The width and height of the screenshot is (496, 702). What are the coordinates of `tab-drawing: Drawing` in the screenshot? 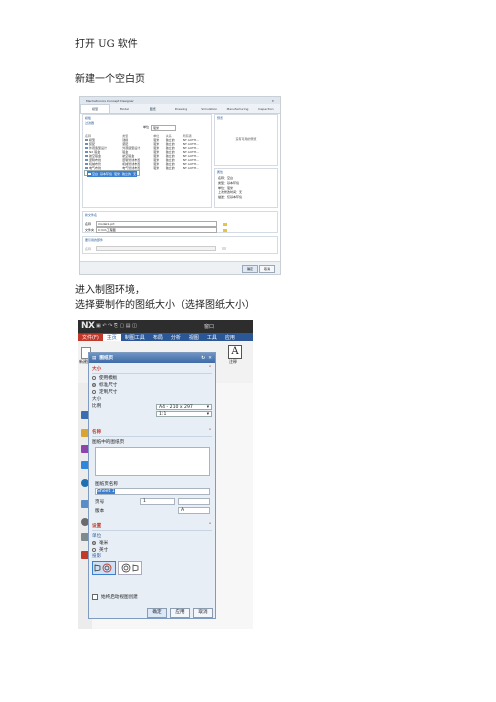 It's located at (181, 109).